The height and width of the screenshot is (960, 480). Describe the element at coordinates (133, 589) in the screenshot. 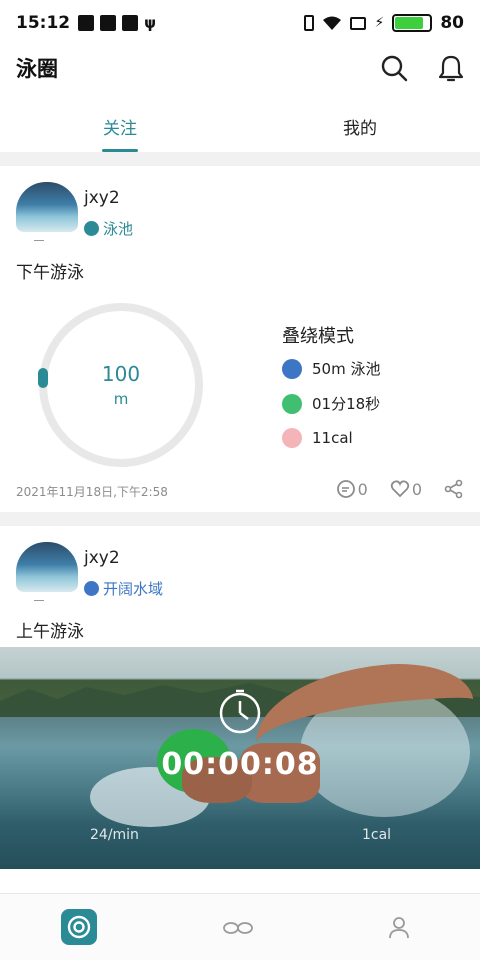

I see `tag-label: 开阔水域` at that location.